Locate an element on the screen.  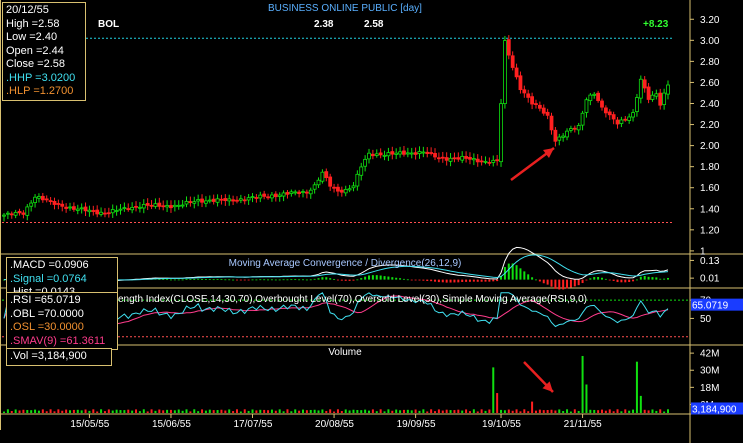
macd-tick-label: 0.01 is located at coordinates (710, 279).